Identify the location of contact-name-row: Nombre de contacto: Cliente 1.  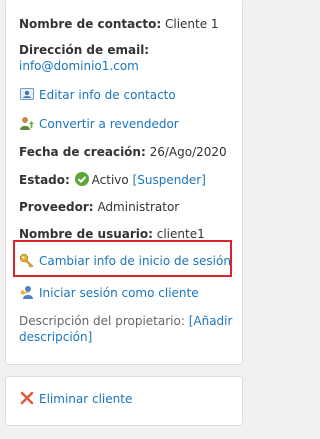
(127, 24).